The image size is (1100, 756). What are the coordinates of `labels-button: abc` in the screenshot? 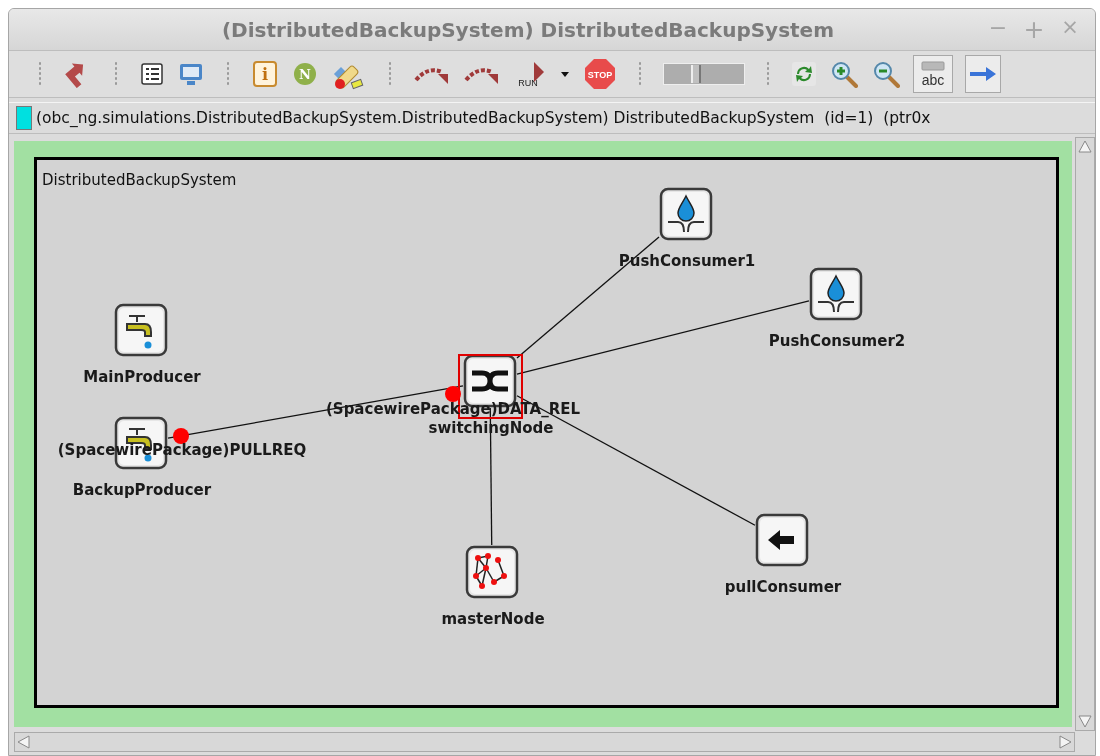 It's located at (933, 74).